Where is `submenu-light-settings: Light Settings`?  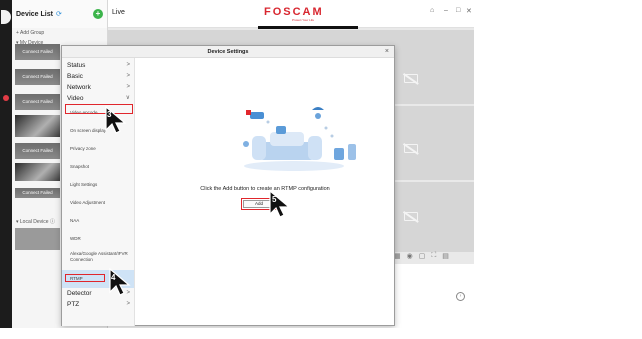
submenu-light-settings: Light Settings is located at coordinates (98, 185).